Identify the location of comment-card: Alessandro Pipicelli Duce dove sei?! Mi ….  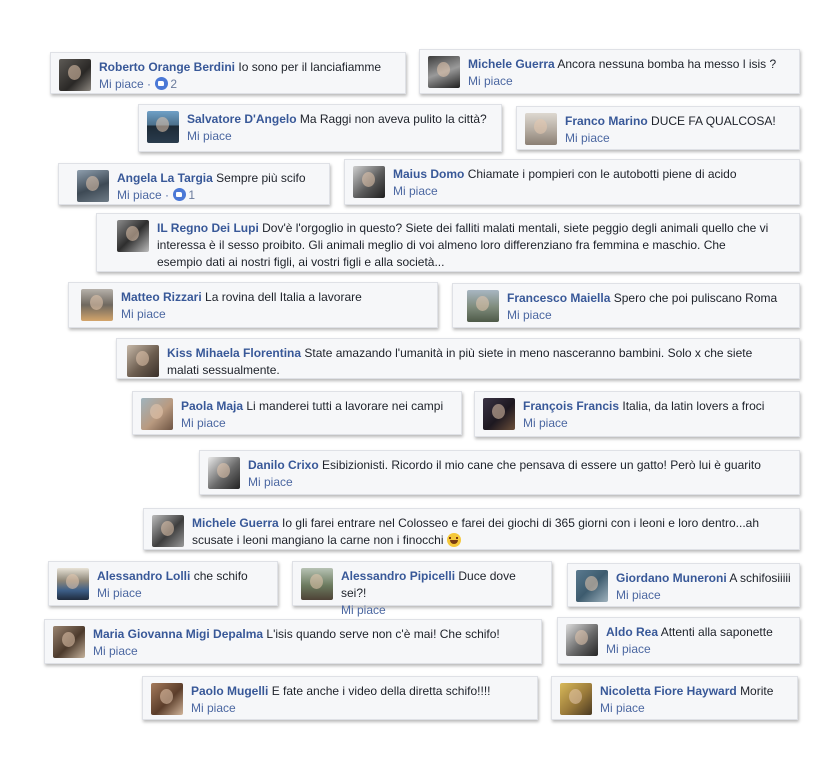
(422, 589).